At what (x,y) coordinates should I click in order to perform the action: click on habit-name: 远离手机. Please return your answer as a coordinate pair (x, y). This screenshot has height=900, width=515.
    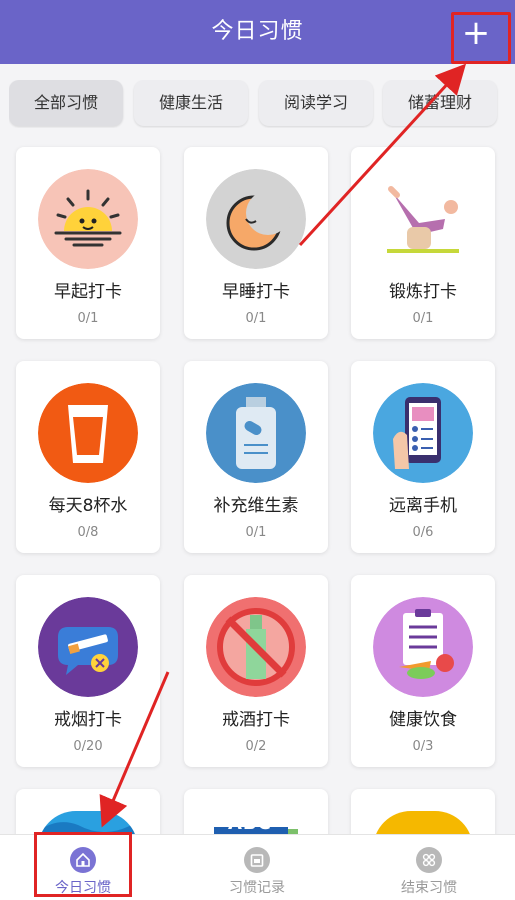
    Looking at the image, I should click on (423, 506).